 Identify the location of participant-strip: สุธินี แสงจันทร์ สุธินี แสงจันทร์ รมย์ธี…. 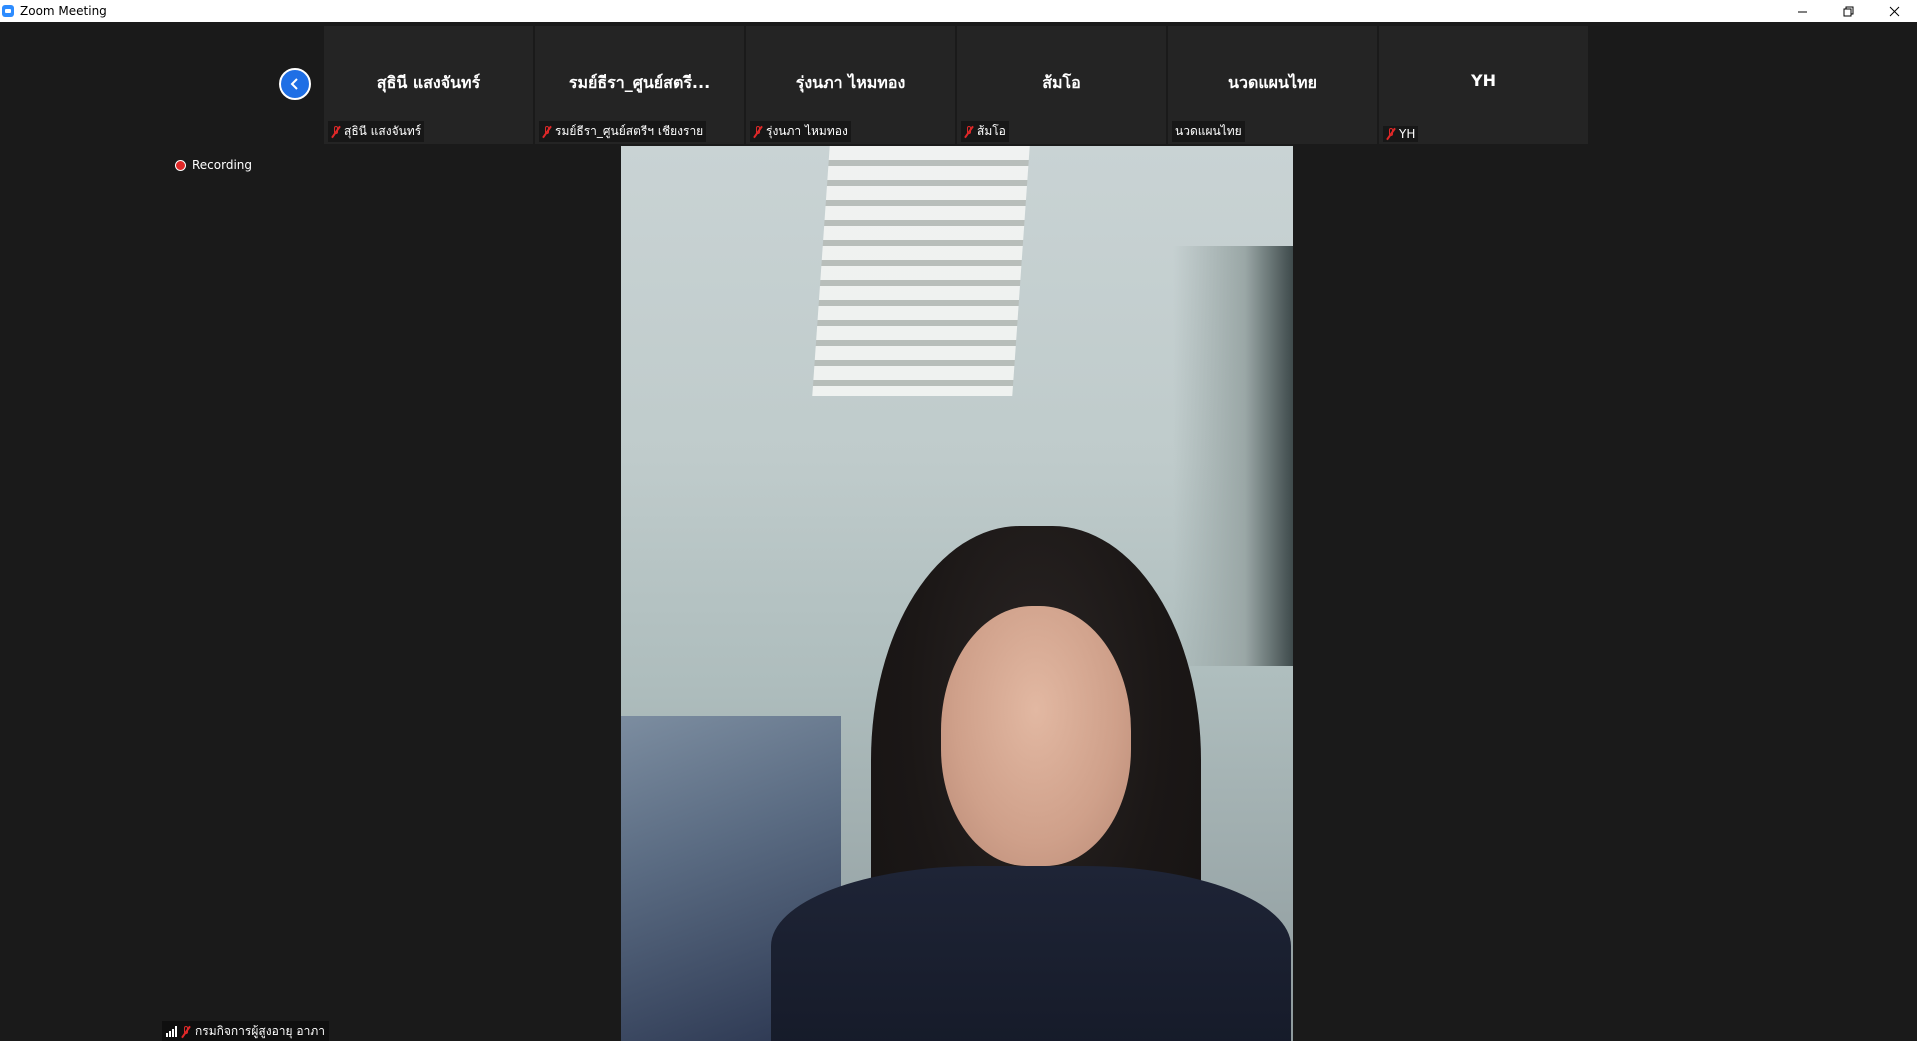
(956, 85).